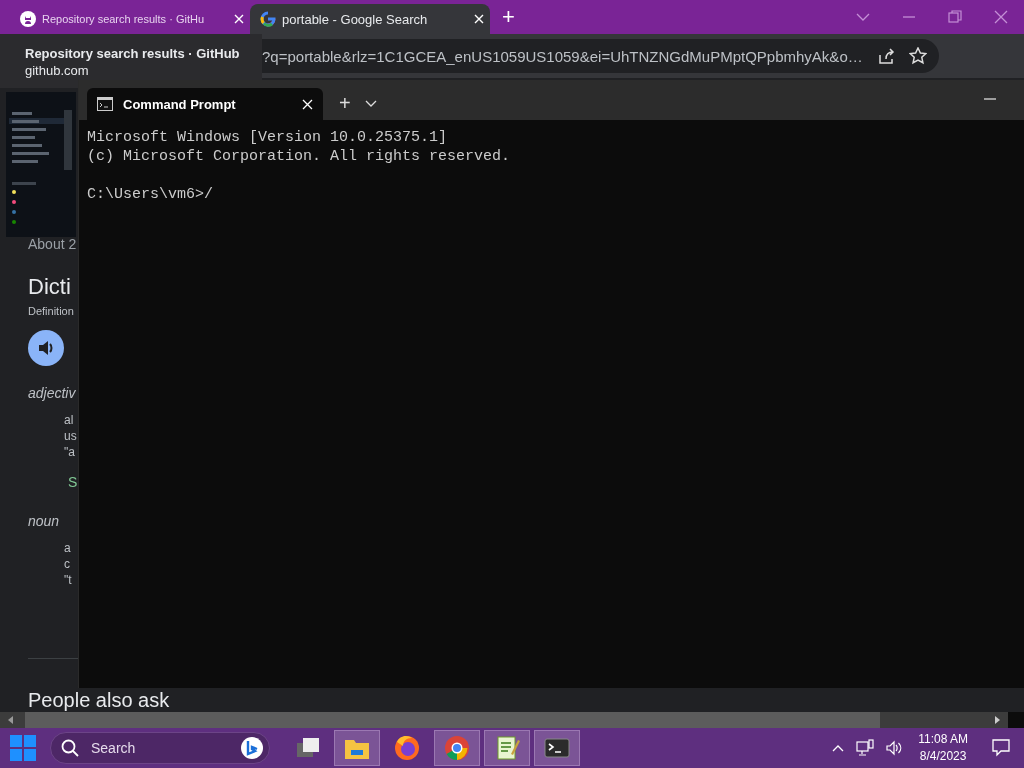 The image size is (1024, 768). What do you see at coordinates (105, 104) in the screenshot?
I see `console-icon` at bounding box center [105, 104].